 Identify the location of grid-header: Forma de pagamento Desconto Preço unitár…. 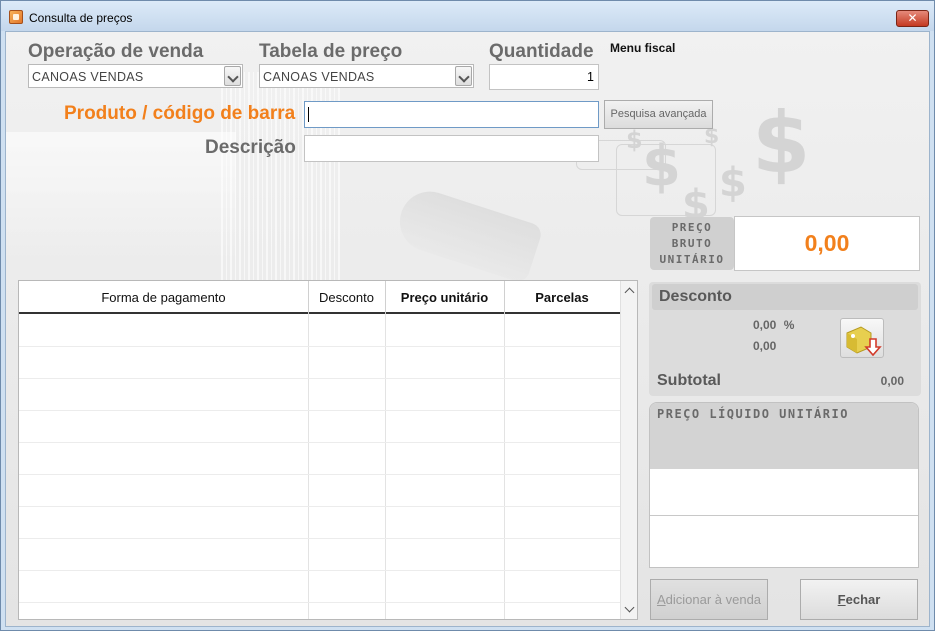
(319, 297).